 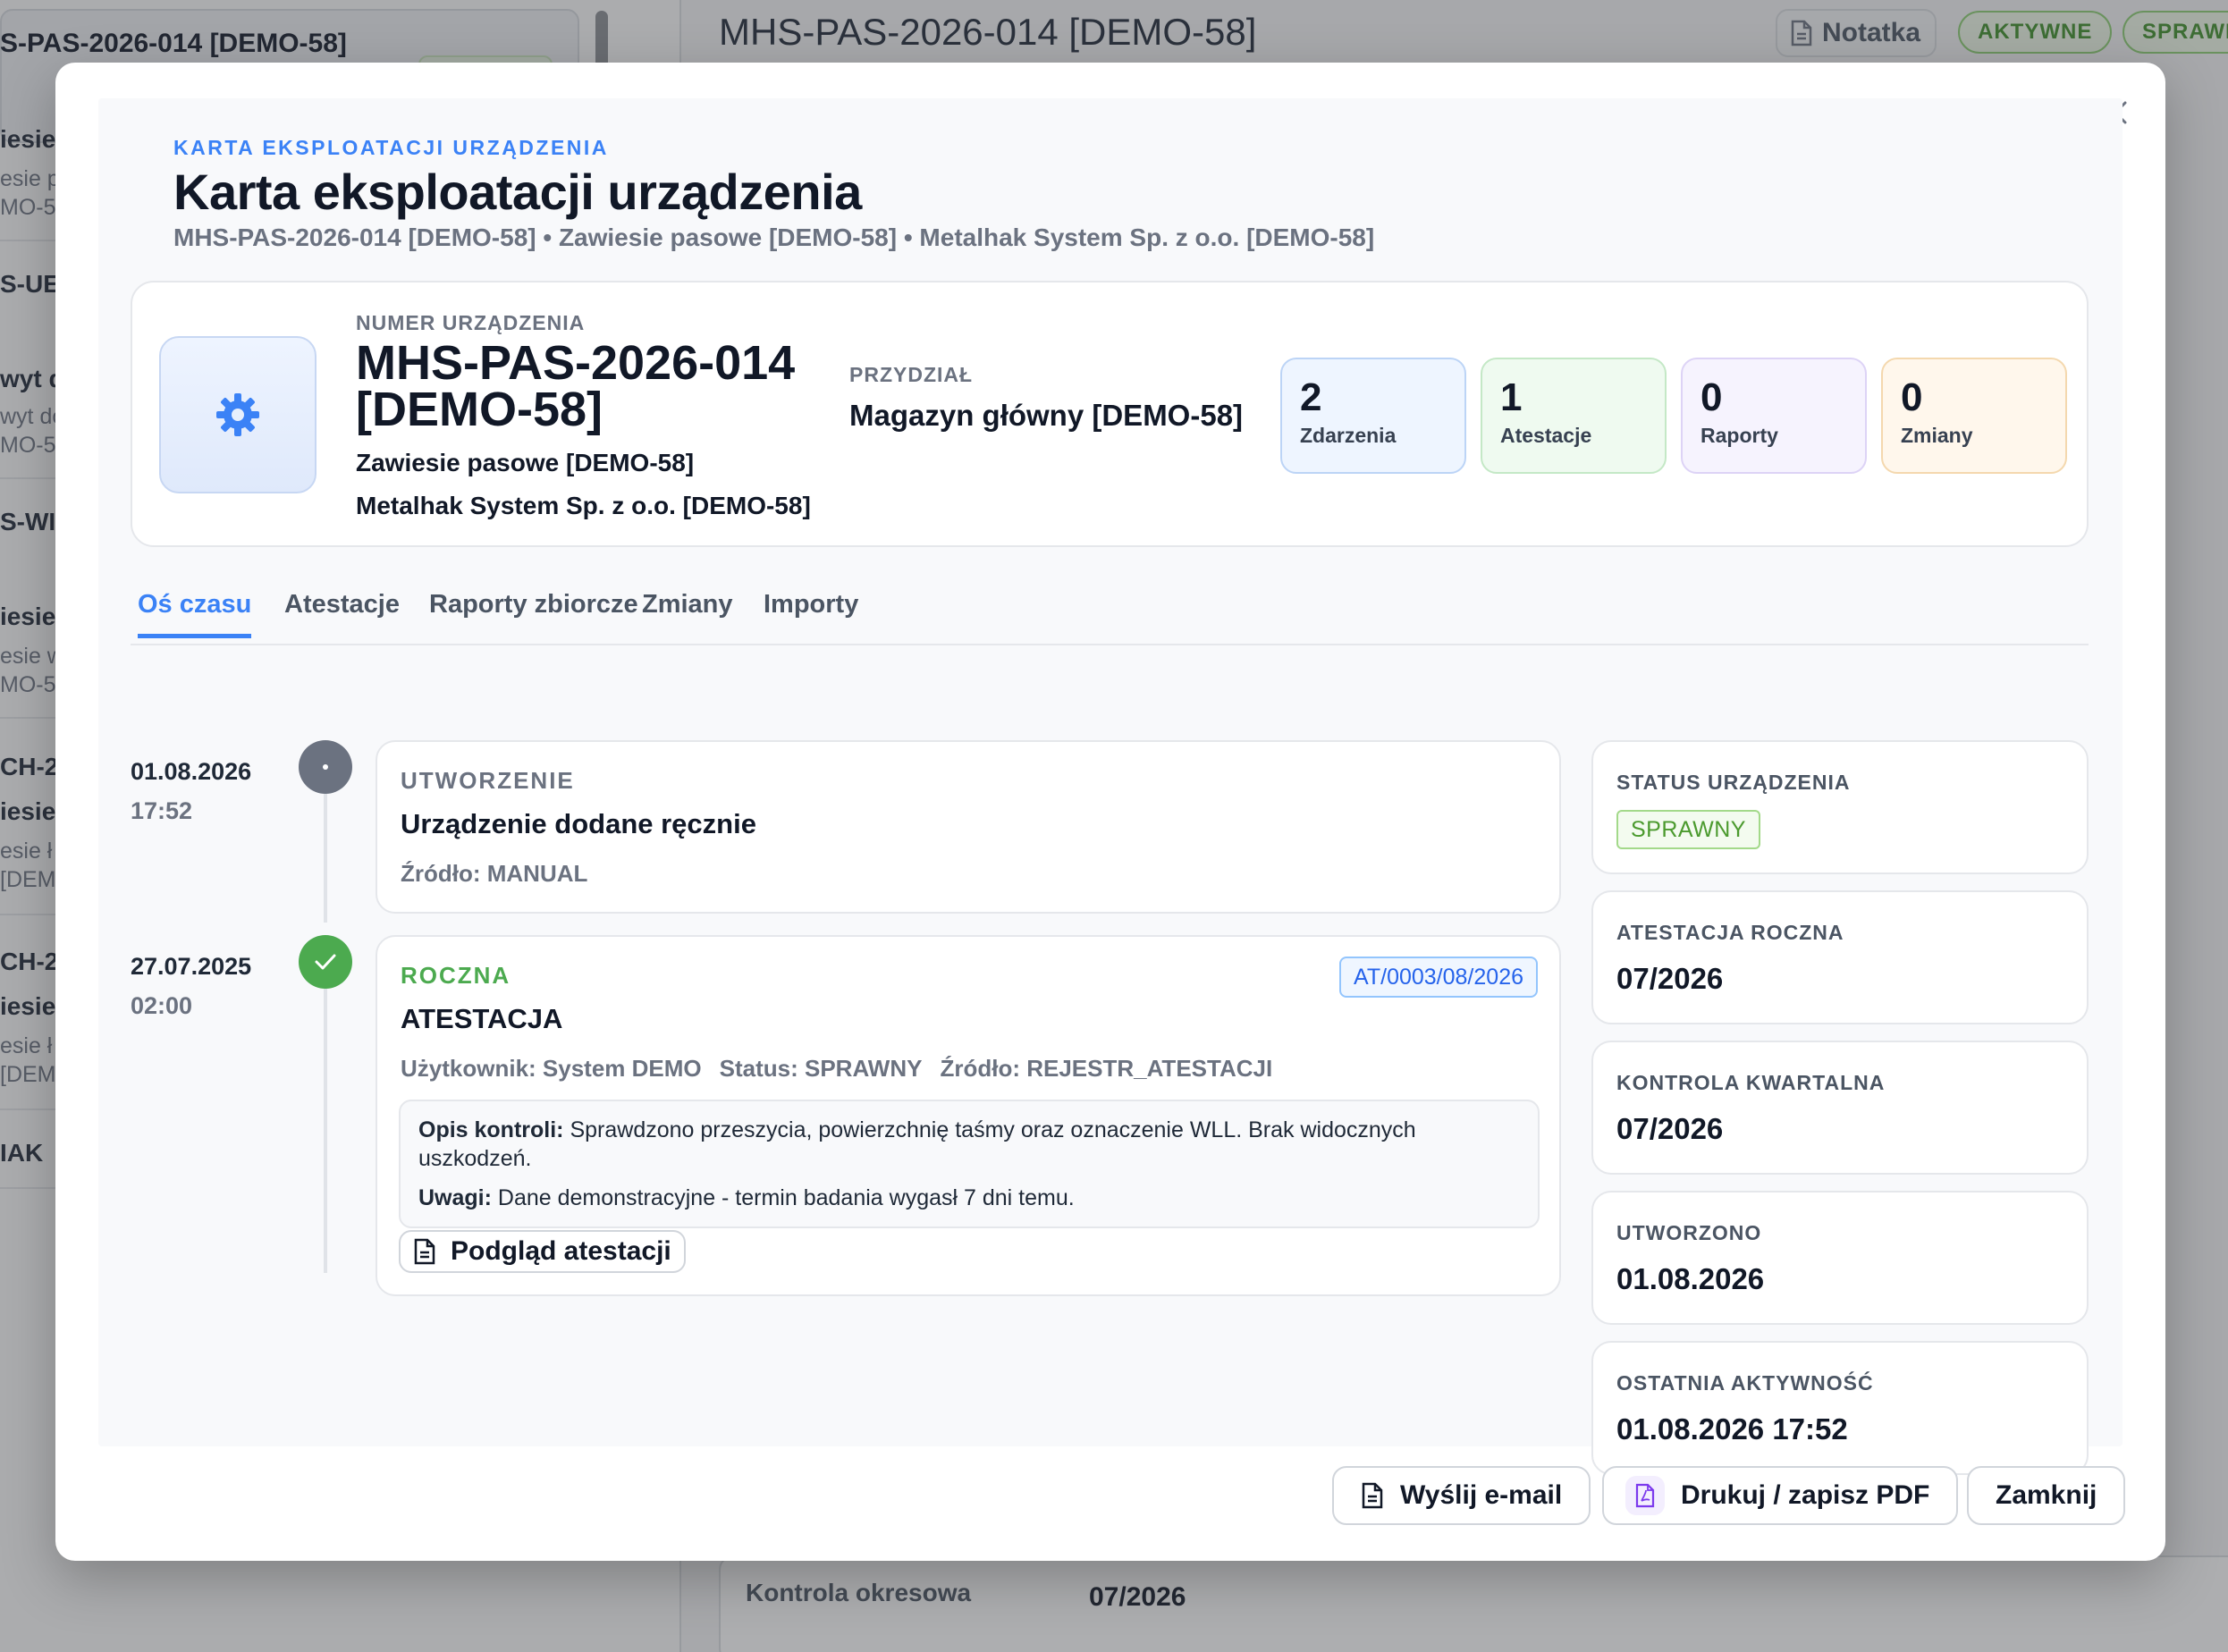 What do you see at coordinates (579, 823) in the screenshot?
I see `event-title: Urządzenie dodane ręcznie` at bounding box center [579, 823].